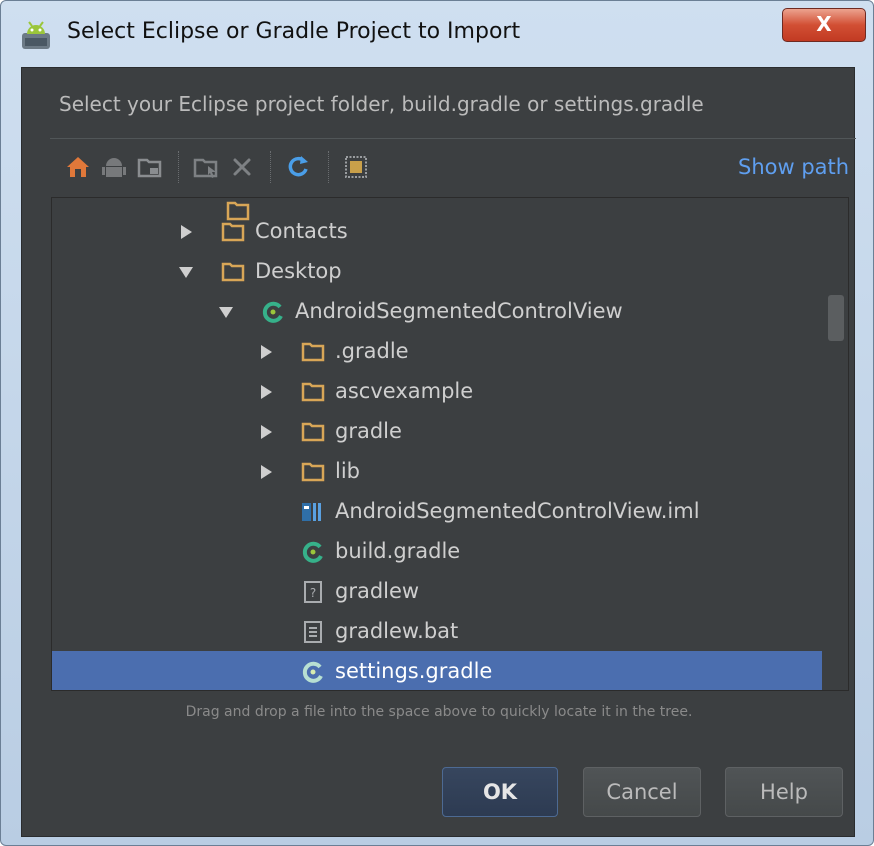  What do you see at coordinates (793, 167) in the screenshot?
I see `show-path-link: Show path` at bounding box center [793, 167].